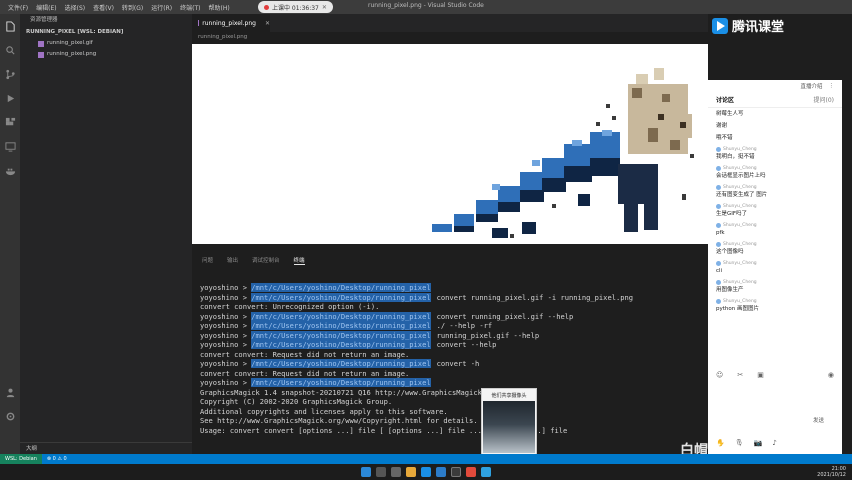 This screenshot has width=852, height=480. Describe the element at coordinates (10, 392) in the screenshot. I see `account-icon` at that location.